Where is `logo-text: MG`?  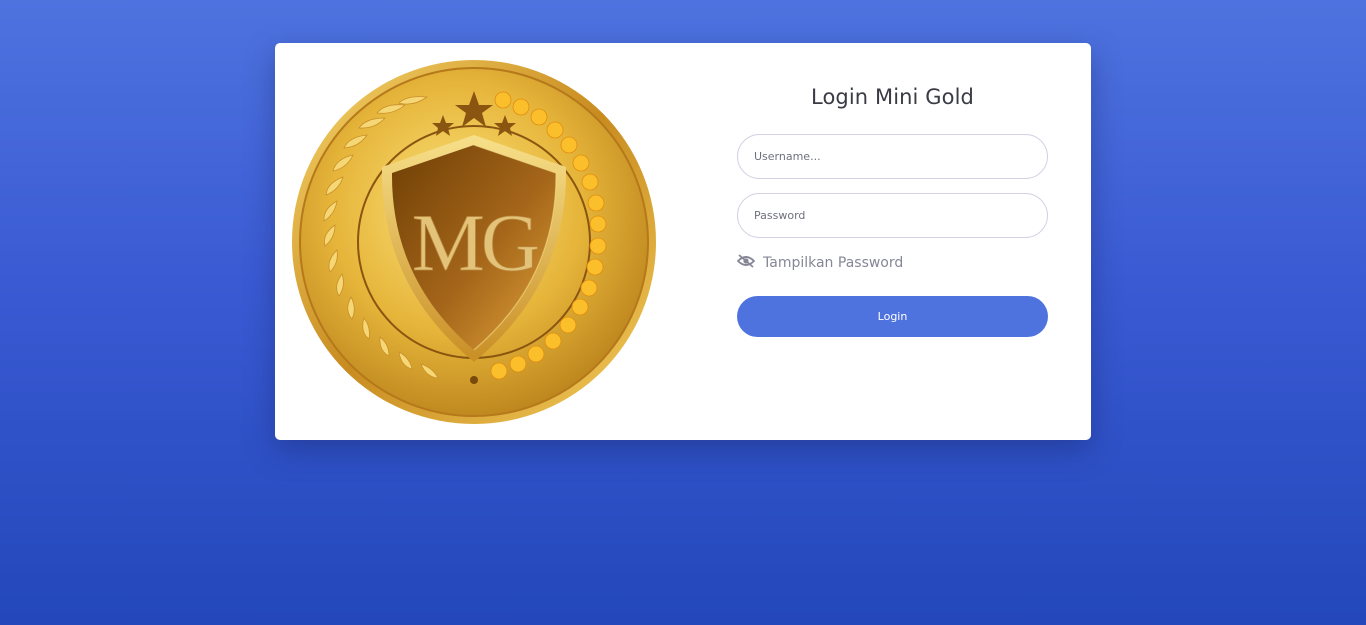
logo-text: MG is located at coordinates (475, 242).